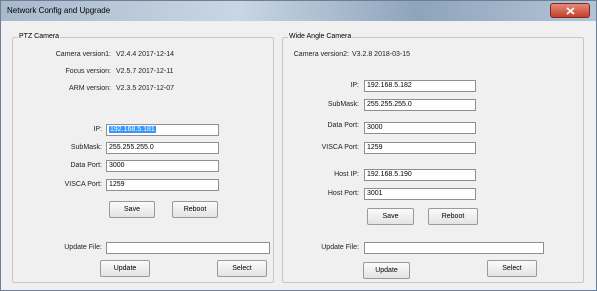  Describe the element at coordinates (321, 54) in the screenshot. I see `wide-camera-version-label: Camera version2:` at that location.